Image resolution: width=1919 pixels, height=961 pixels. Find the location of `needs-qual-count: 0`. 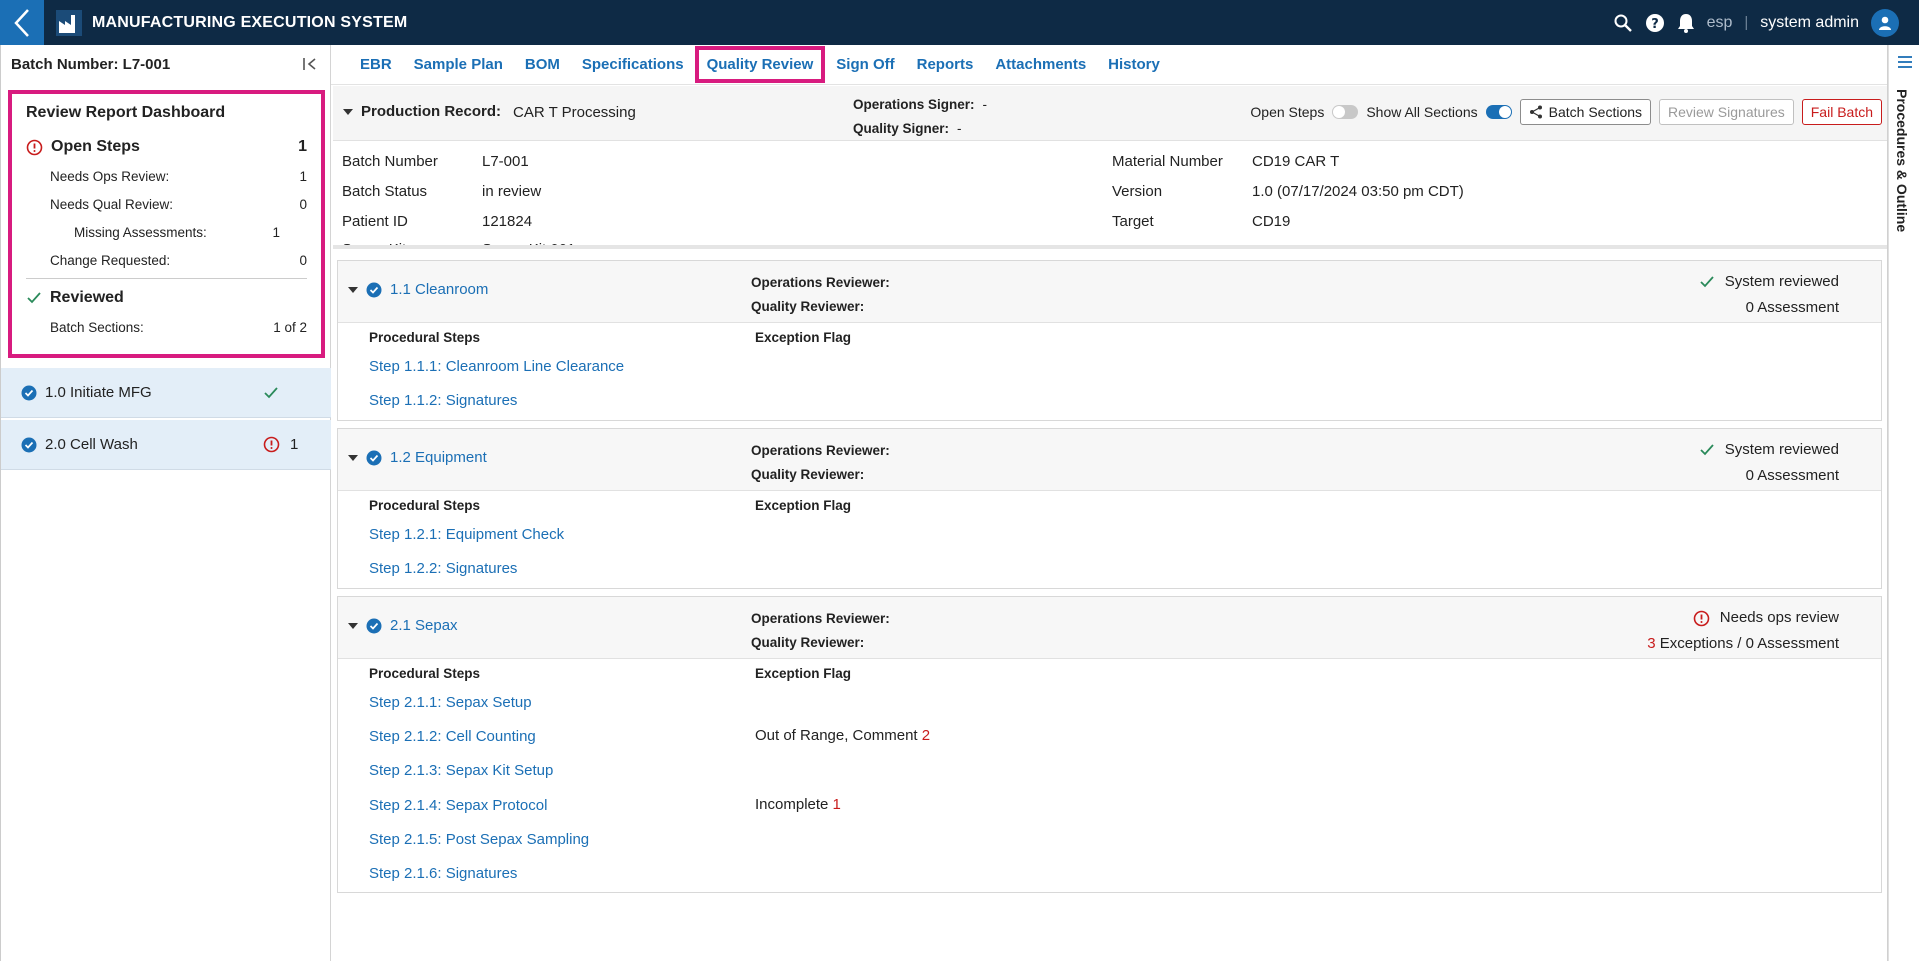

needs-qual-count: 0 is located at coordinates (303, 204).